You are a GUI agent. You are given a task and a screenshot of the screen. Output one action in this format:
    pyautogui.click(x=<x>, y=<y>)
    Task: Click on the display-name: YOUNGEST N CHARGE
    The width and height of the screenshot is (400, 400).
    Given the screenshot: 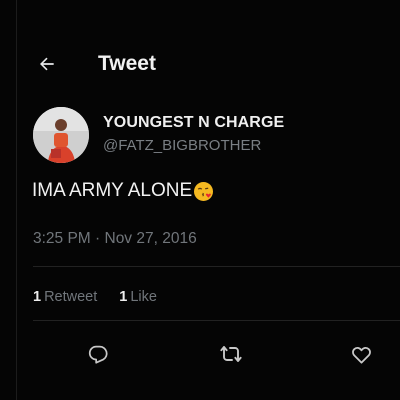 What is the action you would take?
    pyautogui.click(x=193, y=123)
    